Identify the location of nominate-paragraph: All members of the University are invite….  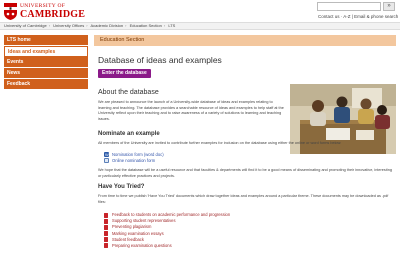
(220, 143).